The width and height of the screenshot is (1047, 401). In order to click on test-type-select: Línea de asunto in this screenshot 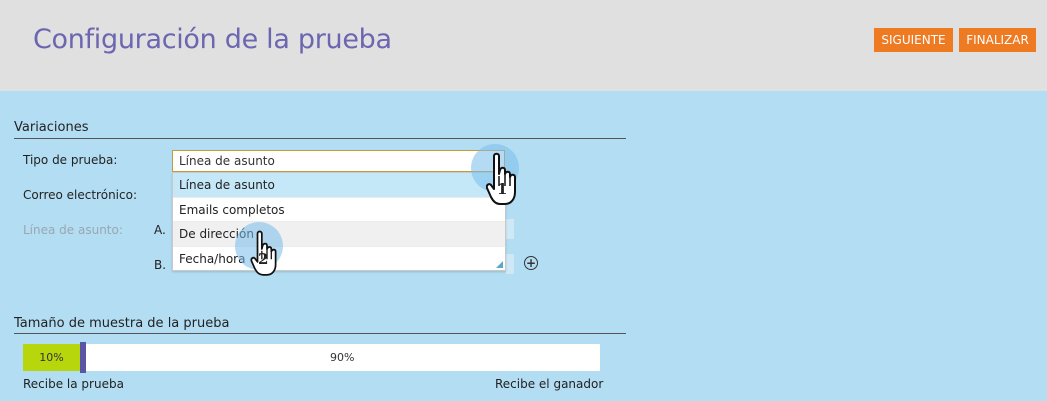, I will do `click(338, 161)`.